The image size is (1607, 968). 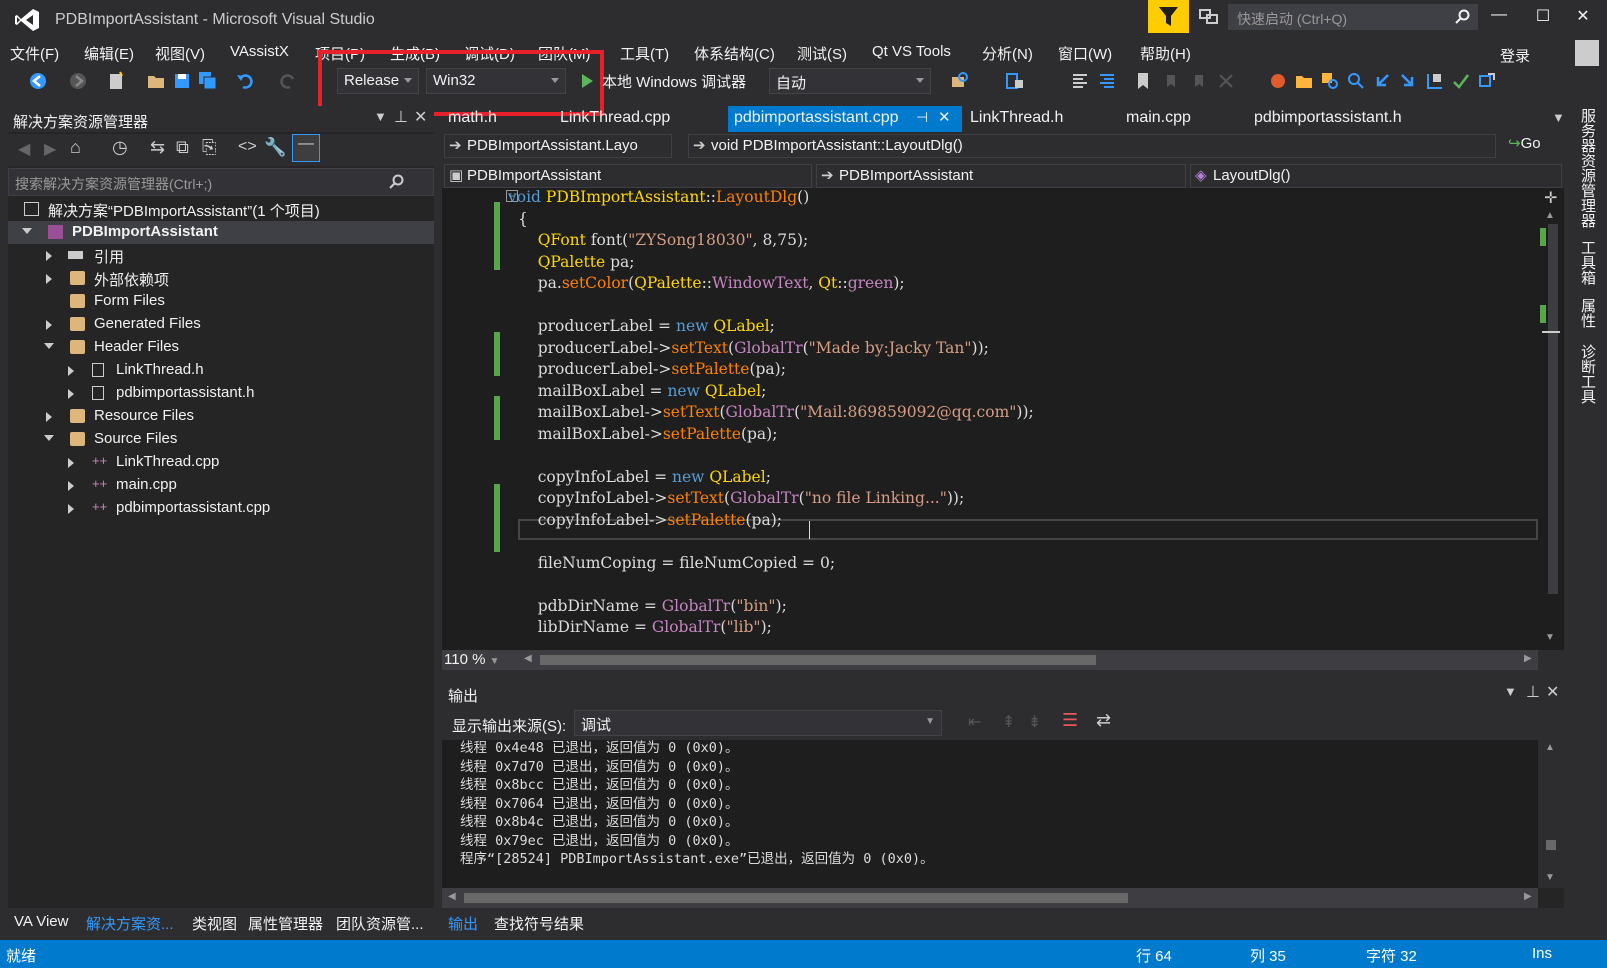 I want to click on output-vertical-scrollbar: ▲ ▼, so click(x=1551, y=814).